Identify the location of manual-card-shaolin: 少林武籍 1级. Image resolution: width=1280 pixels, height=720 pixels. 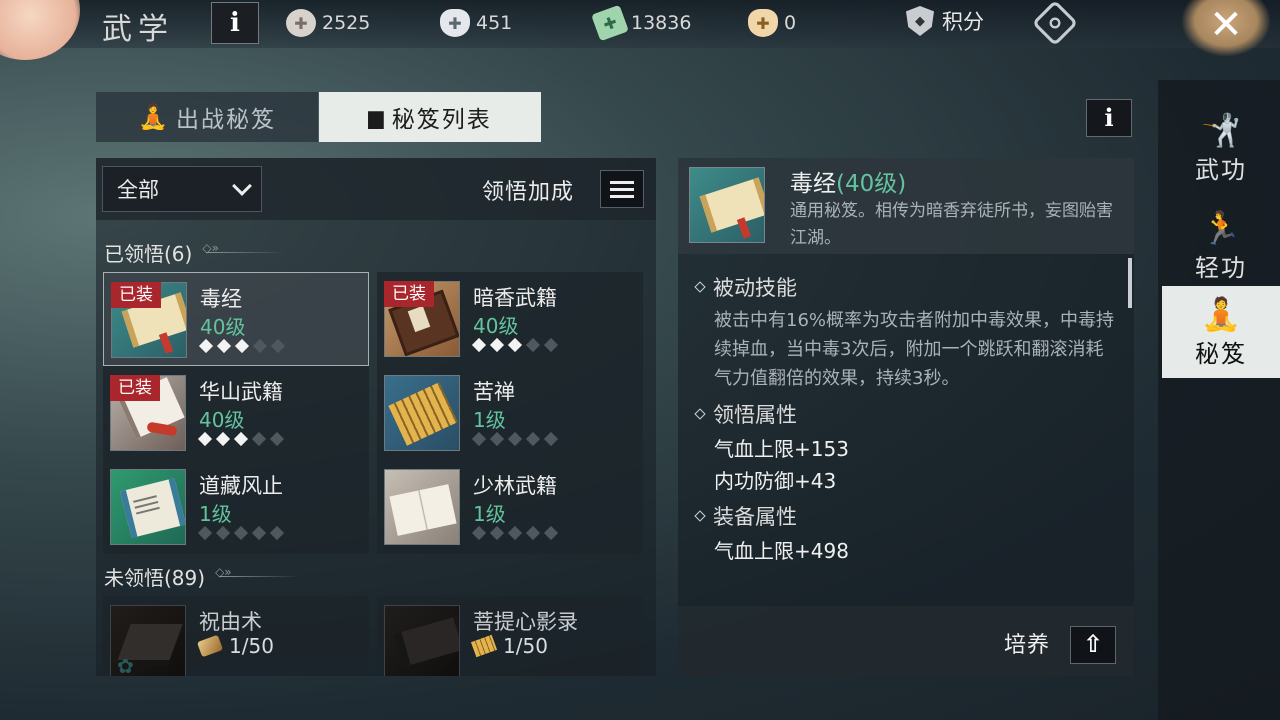
(510, 507).